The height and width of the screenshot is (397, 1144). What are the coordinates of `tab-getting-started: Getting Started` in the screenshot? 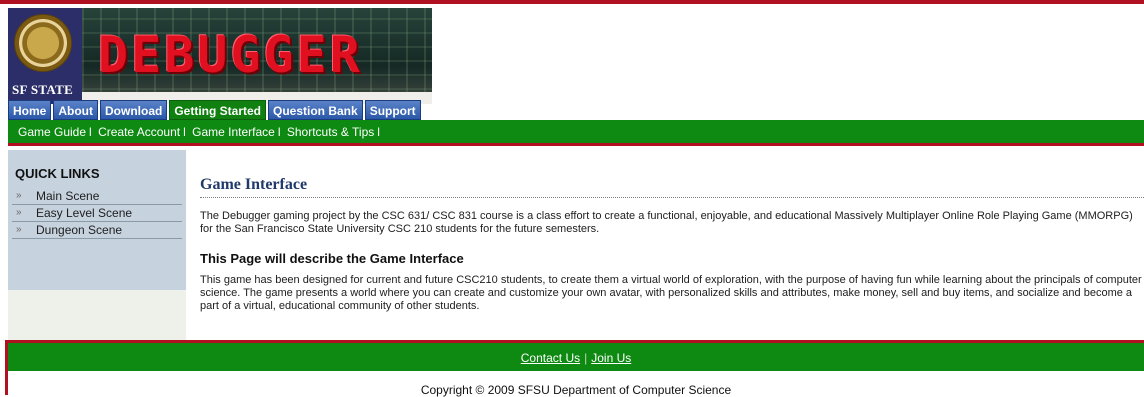 It's located at (217, 110).